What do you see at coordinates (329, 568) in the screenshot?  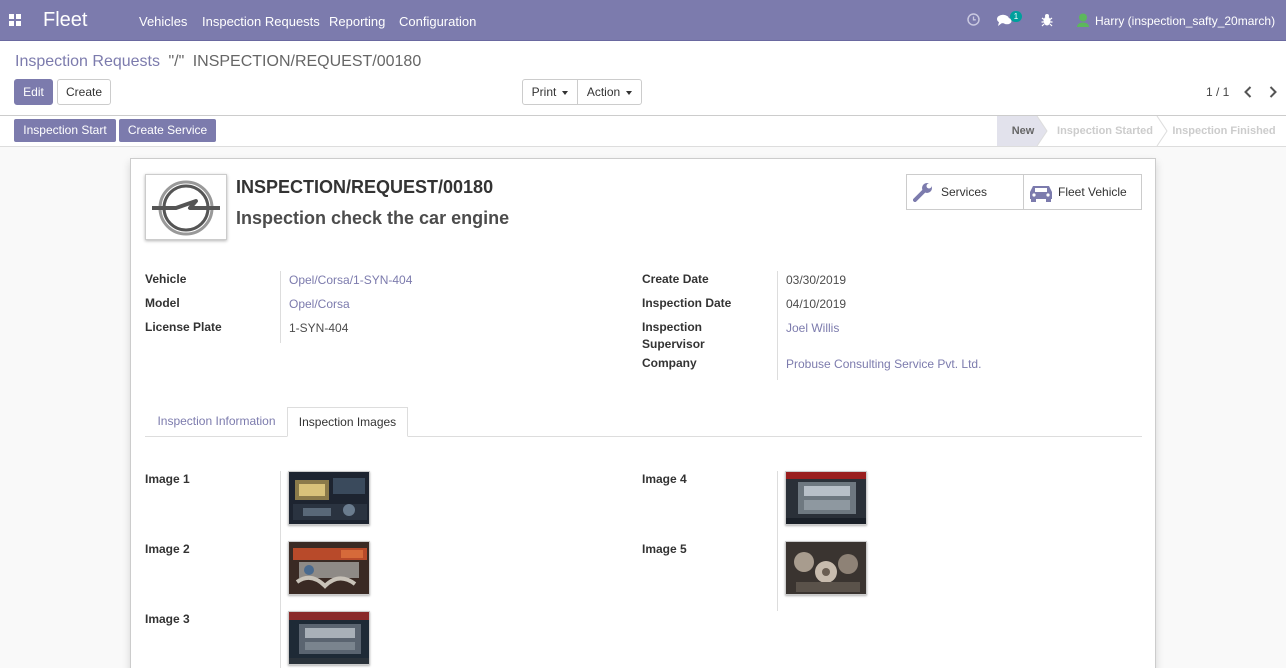 I see `image-2-thumbnail` at bounding box center [329, 568].